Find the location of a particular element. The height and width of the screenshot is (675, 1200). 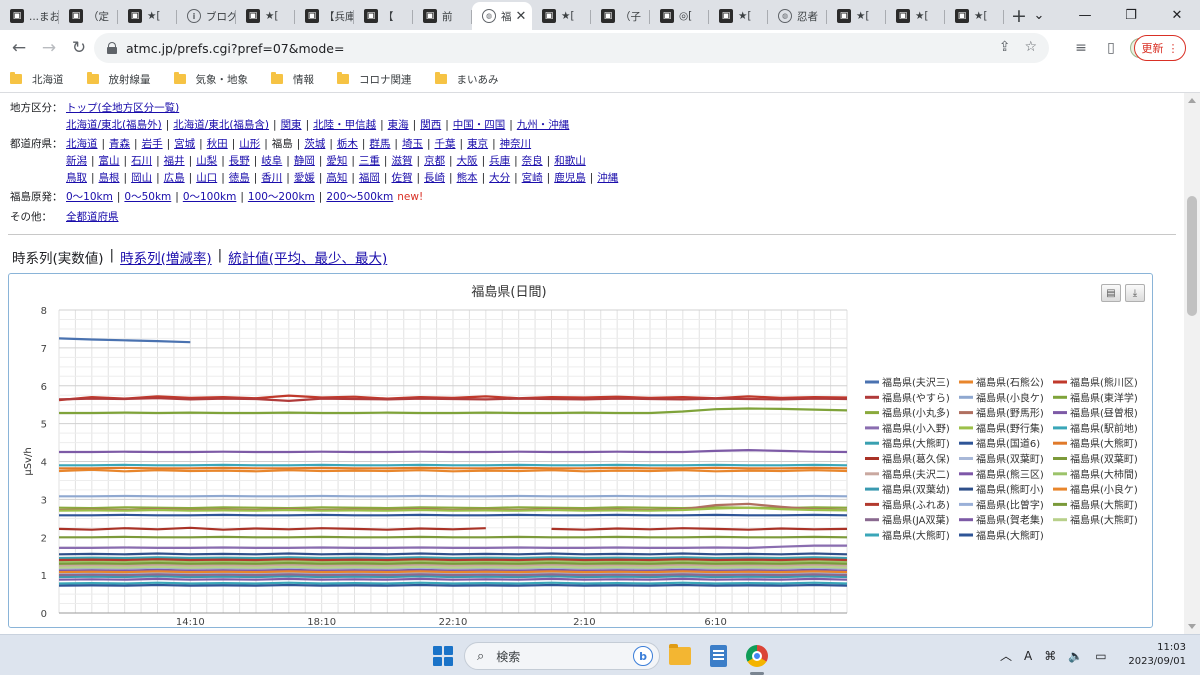

nav-link: 北海道 is located at coordinates (82, 144).